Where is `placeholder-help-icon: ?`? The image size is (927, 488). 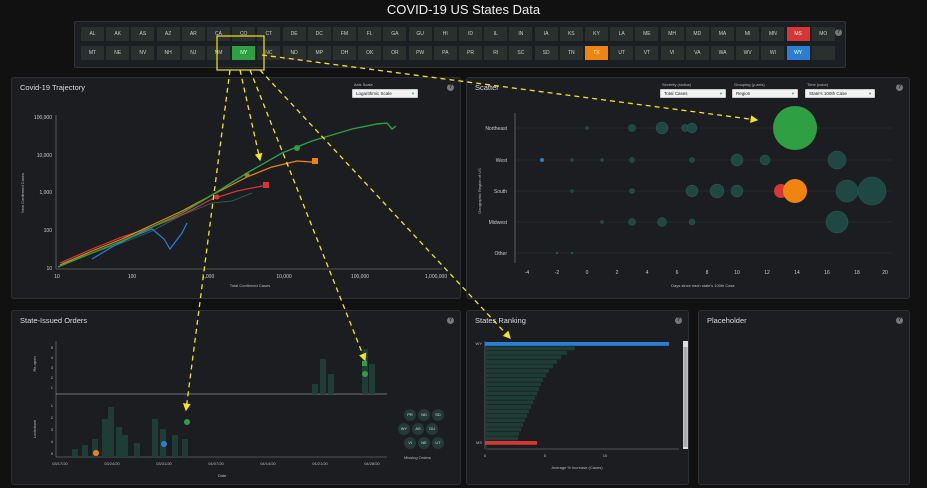 placeholder-help-icon: ? is located at coordinates (899, 320).